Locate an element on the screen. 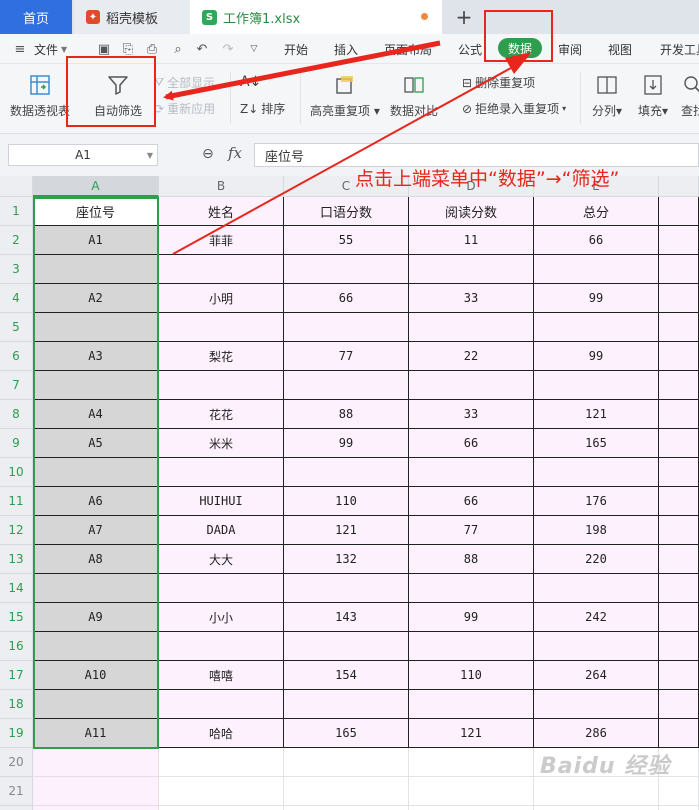 This screenshot has height=810, width=699. save-icon: ▣ is located at coordinates (104, 49).